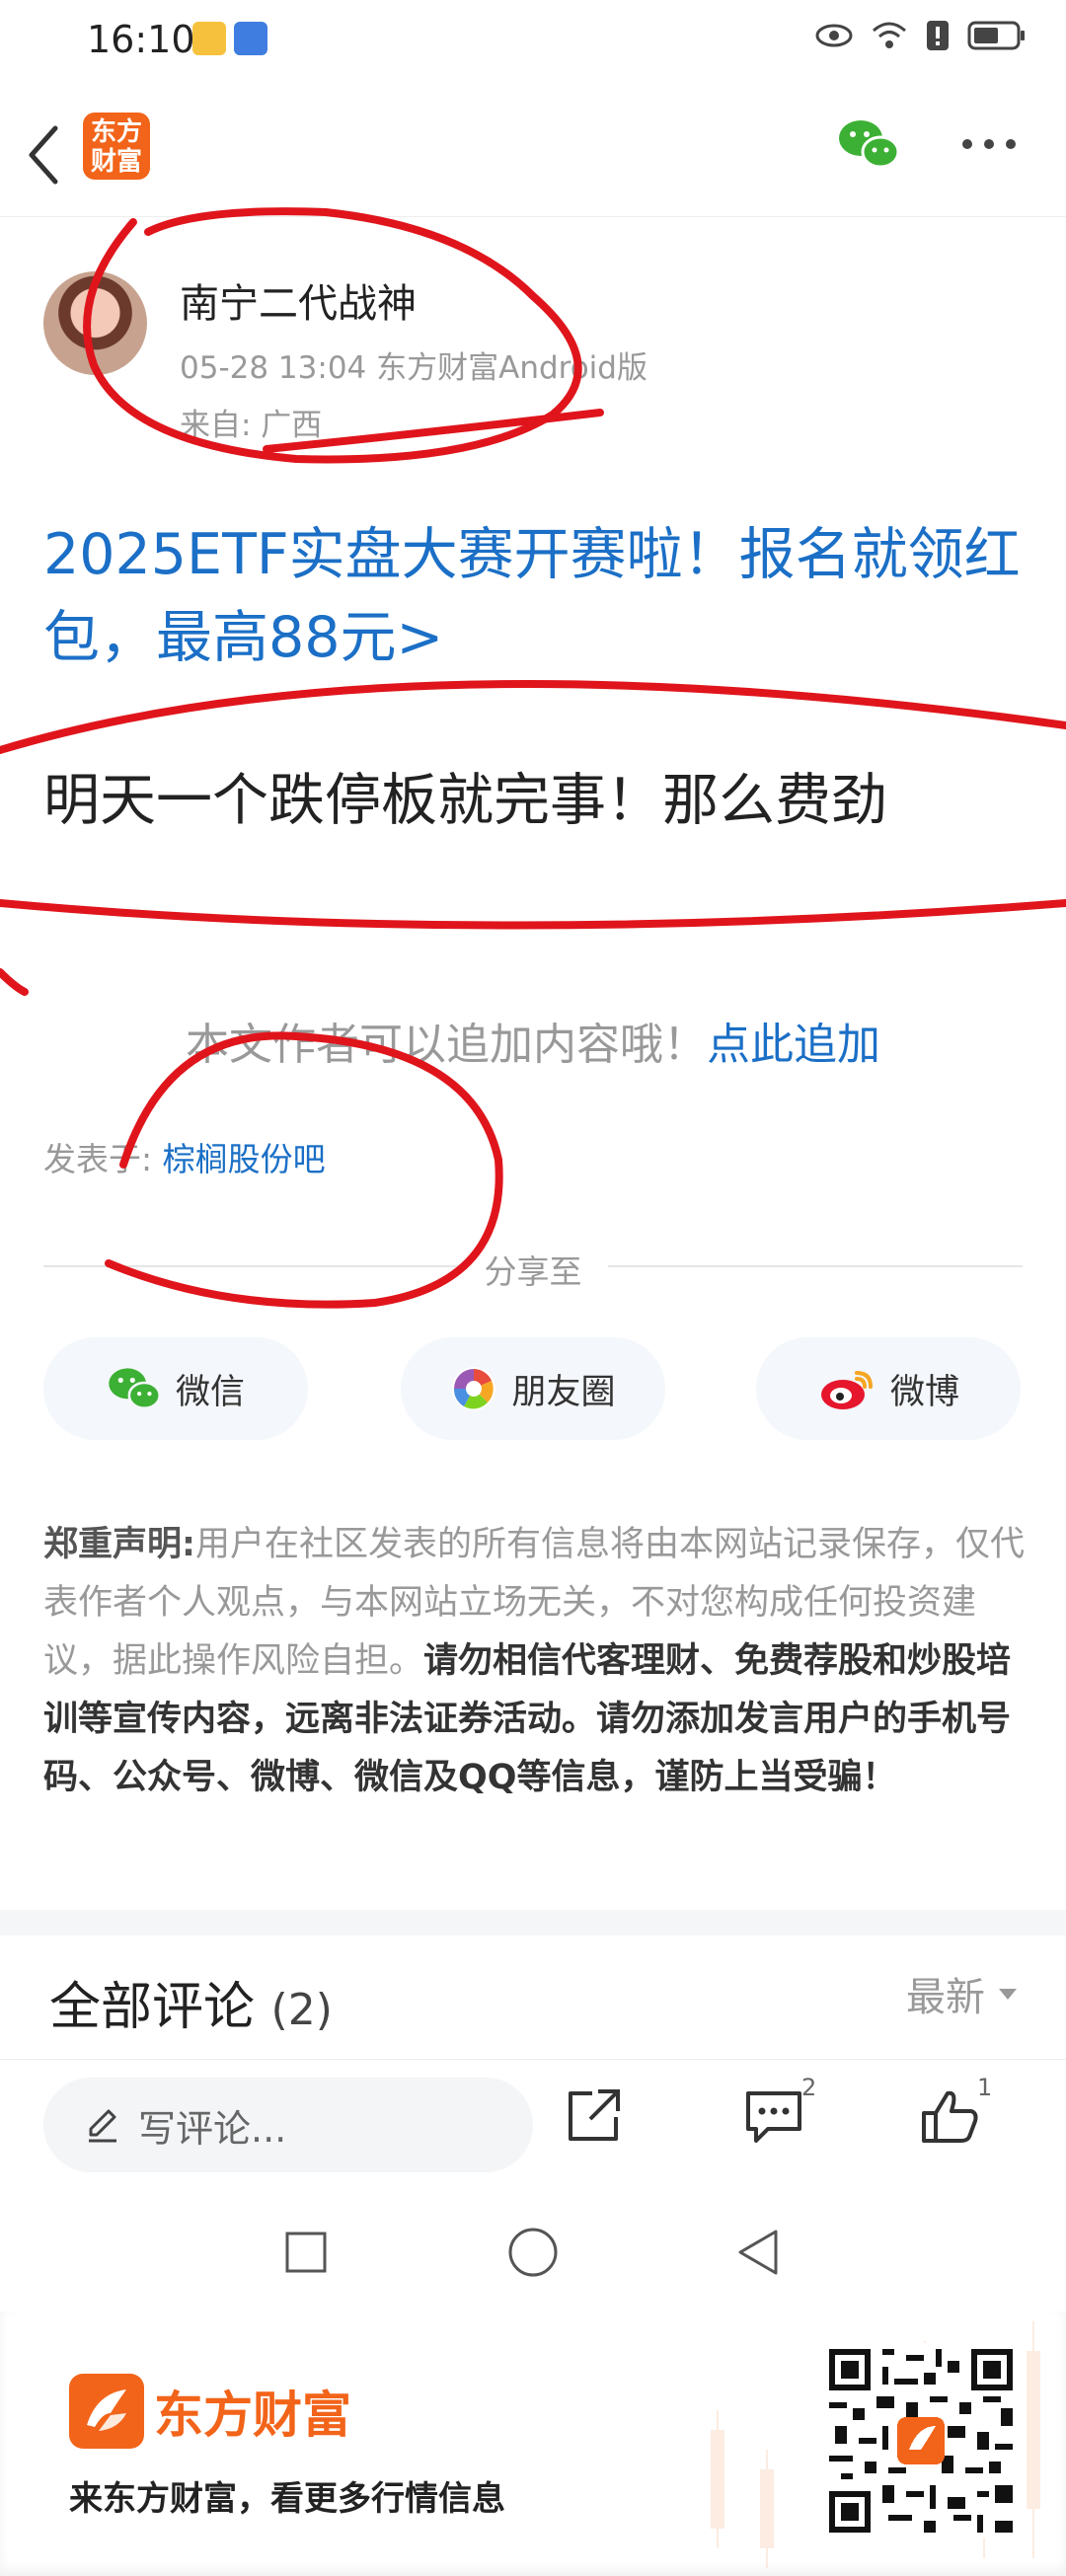  I want to click on bottom-action-bar: 写评论... 2 1, so click(533, 2126).